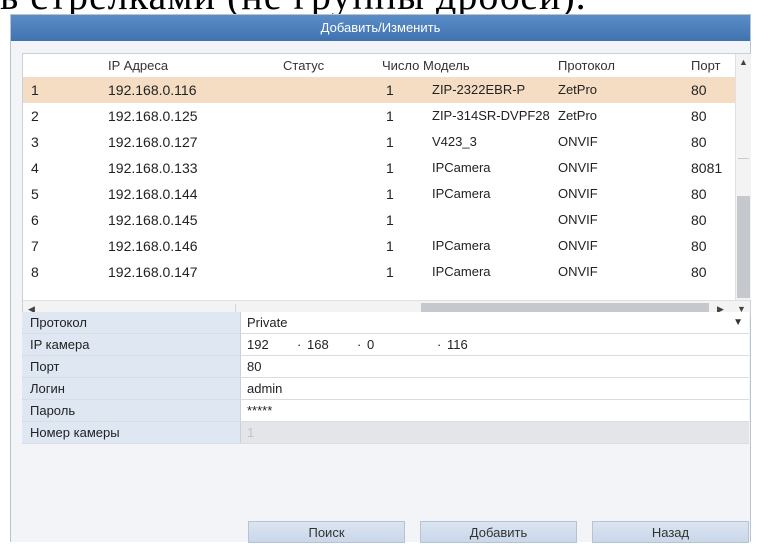  Describe the element at coordinates (131, 388) in the screenshot. I see `login-label: Логин` at that location.